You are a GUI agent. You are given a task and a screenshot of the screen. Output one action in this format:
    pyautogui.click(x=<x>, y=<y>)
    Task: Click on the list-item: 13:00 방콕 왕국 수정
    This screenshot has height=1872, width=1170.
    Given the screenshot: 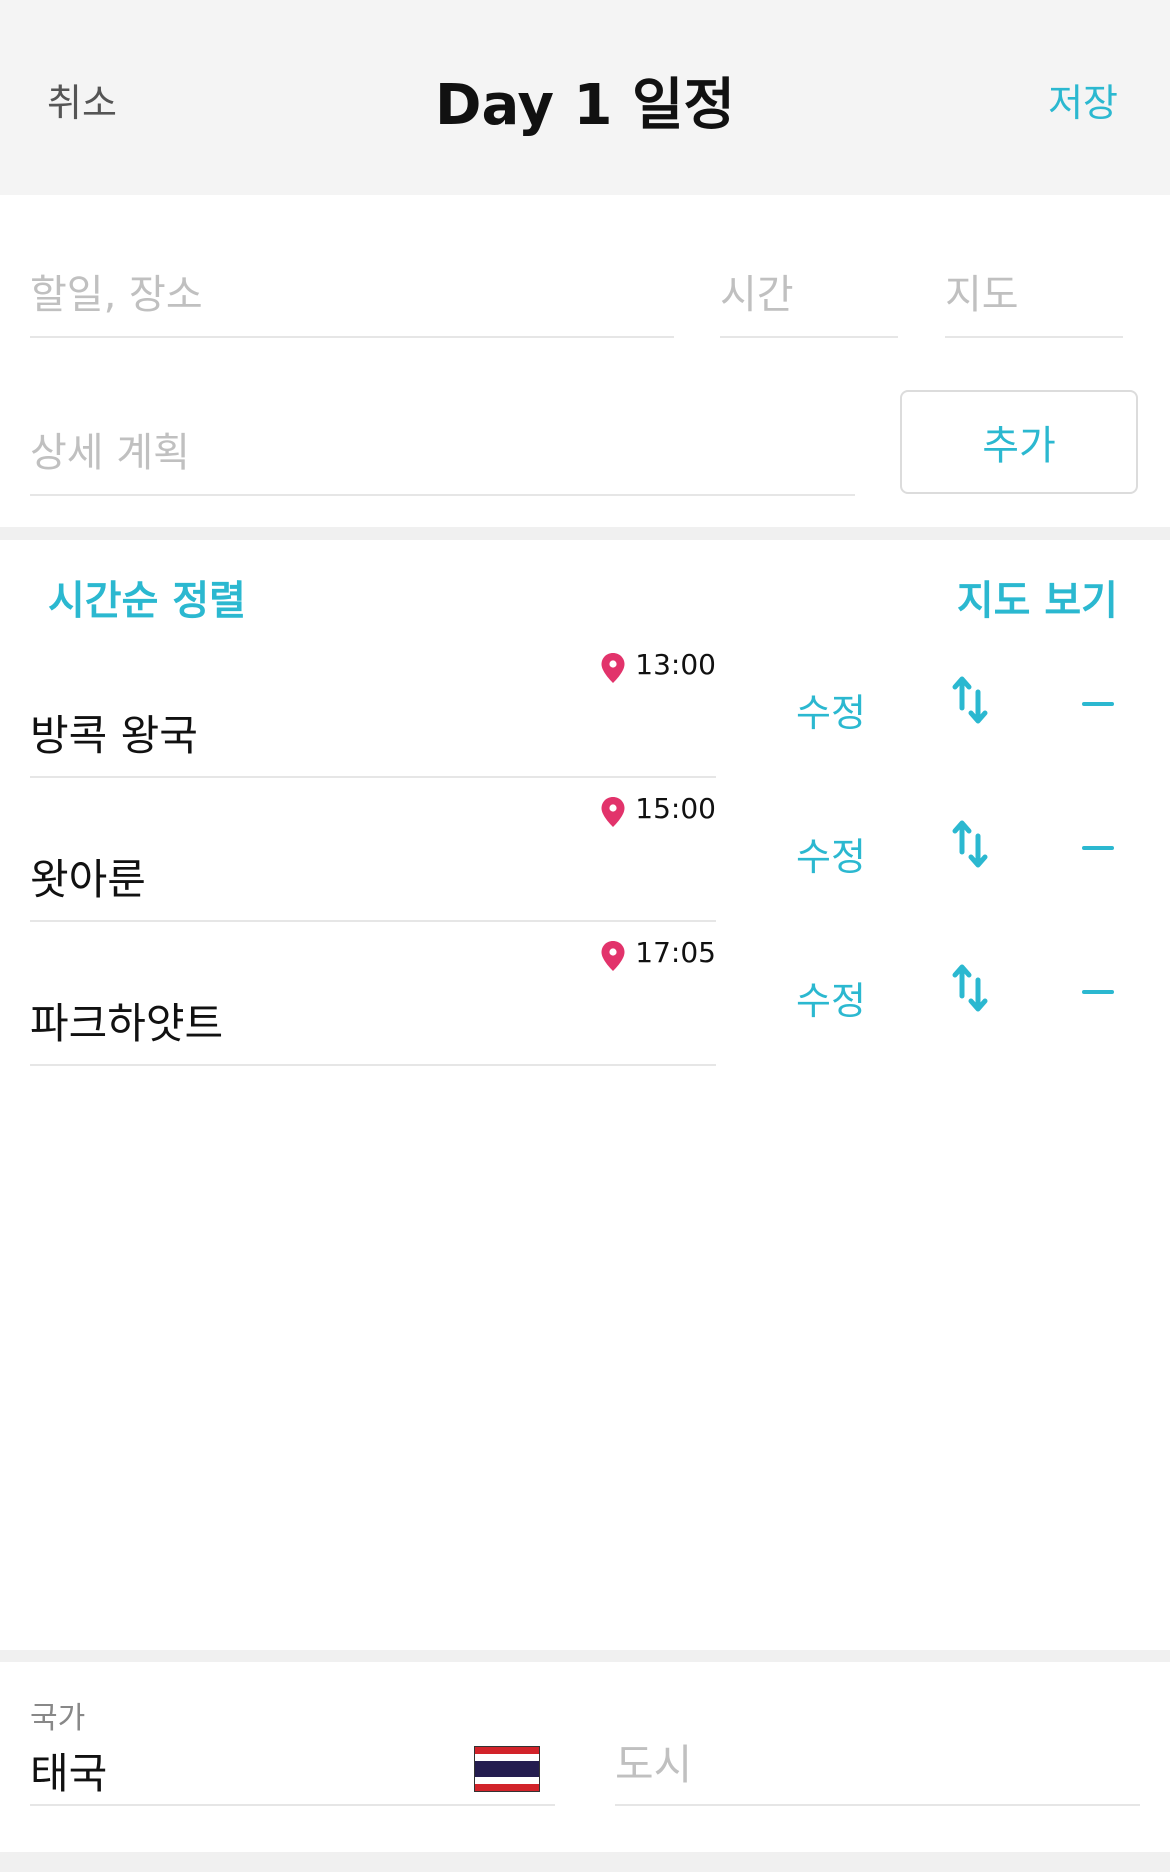 What is the action you would take?
    pyautogui.click(x=585, y=706)
    